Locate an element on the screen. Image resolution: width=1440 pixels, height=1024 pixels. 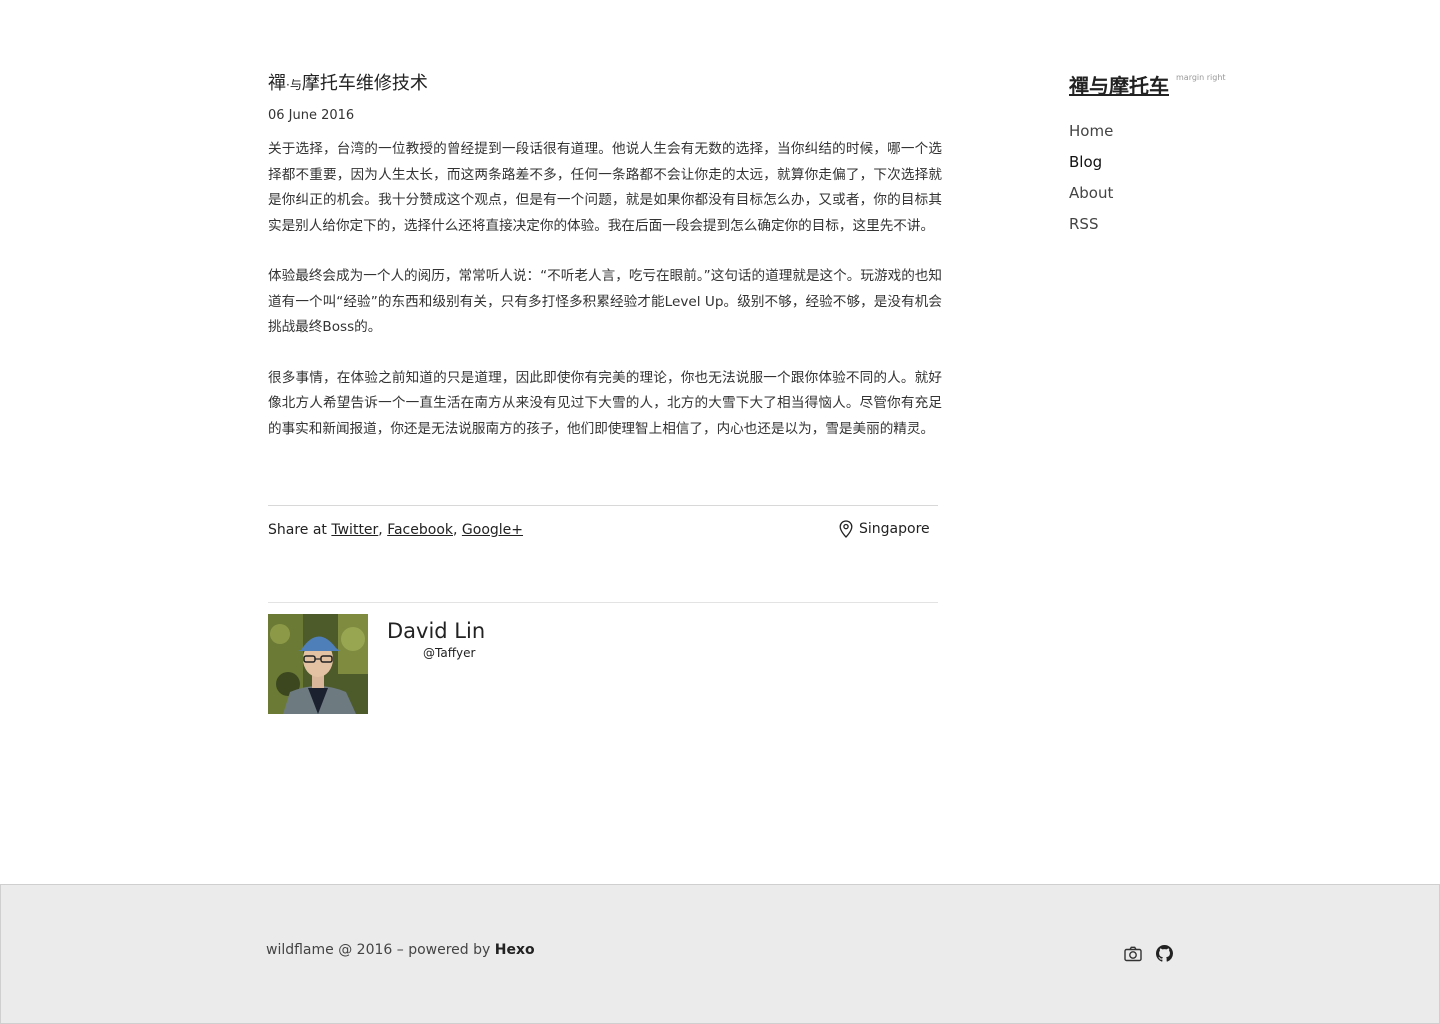
share-google-link: Google+ is located at coordinates (492, 530).